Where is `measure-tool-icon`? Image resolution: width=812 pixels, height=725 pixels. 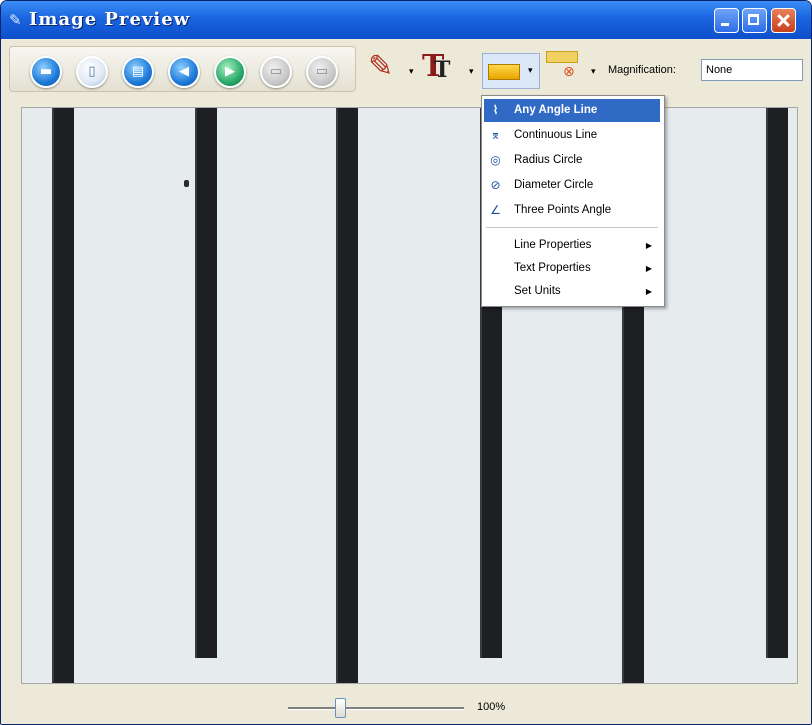 measure-tool-icon is located at coordinates (504, 72).